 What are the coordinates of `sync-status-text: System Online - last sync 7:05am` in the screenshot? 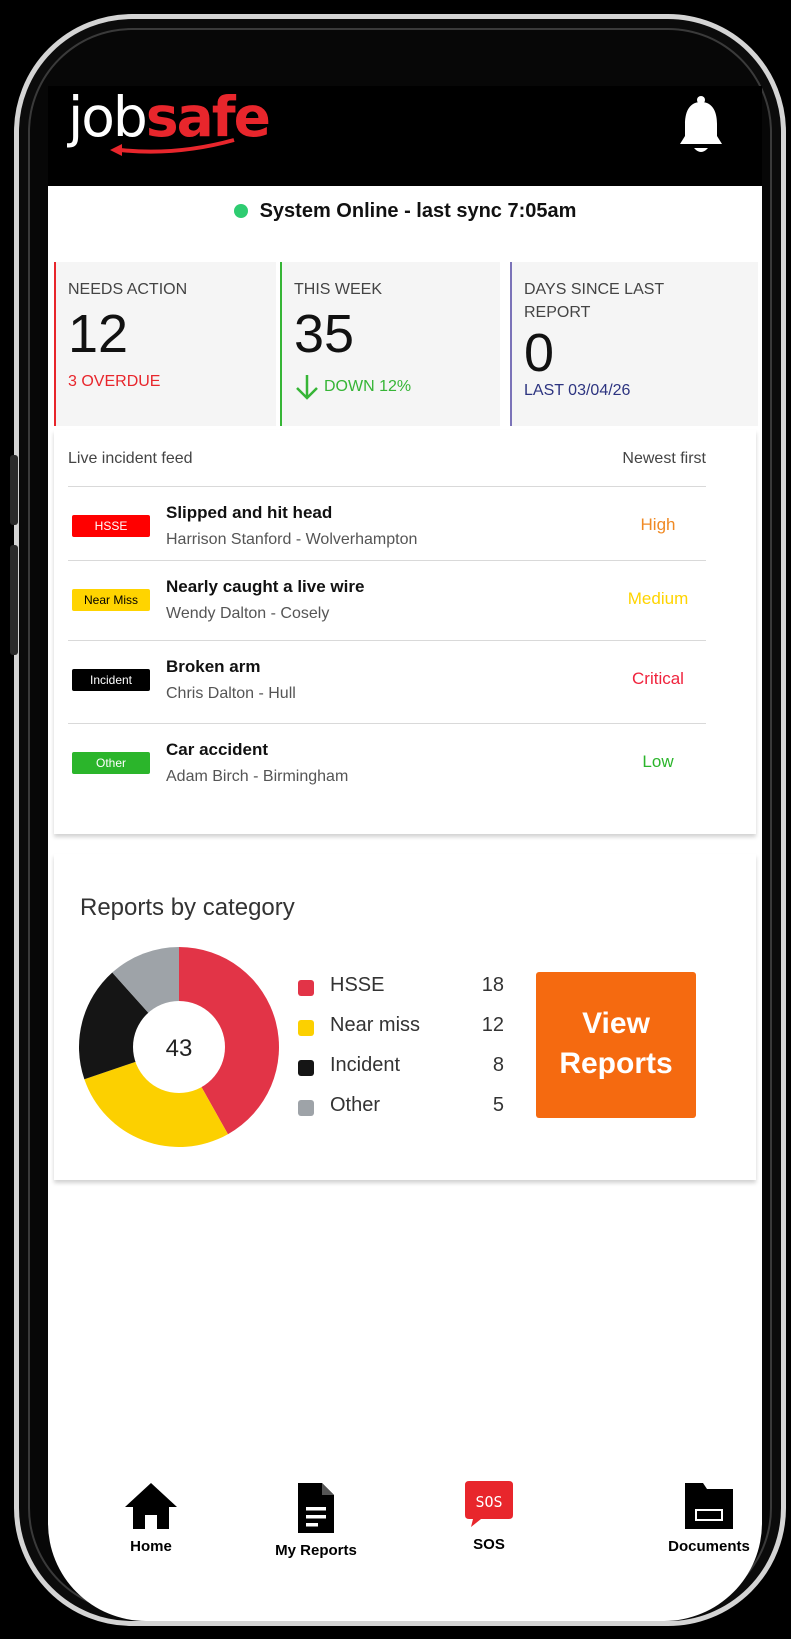 It's located at (418, 211).